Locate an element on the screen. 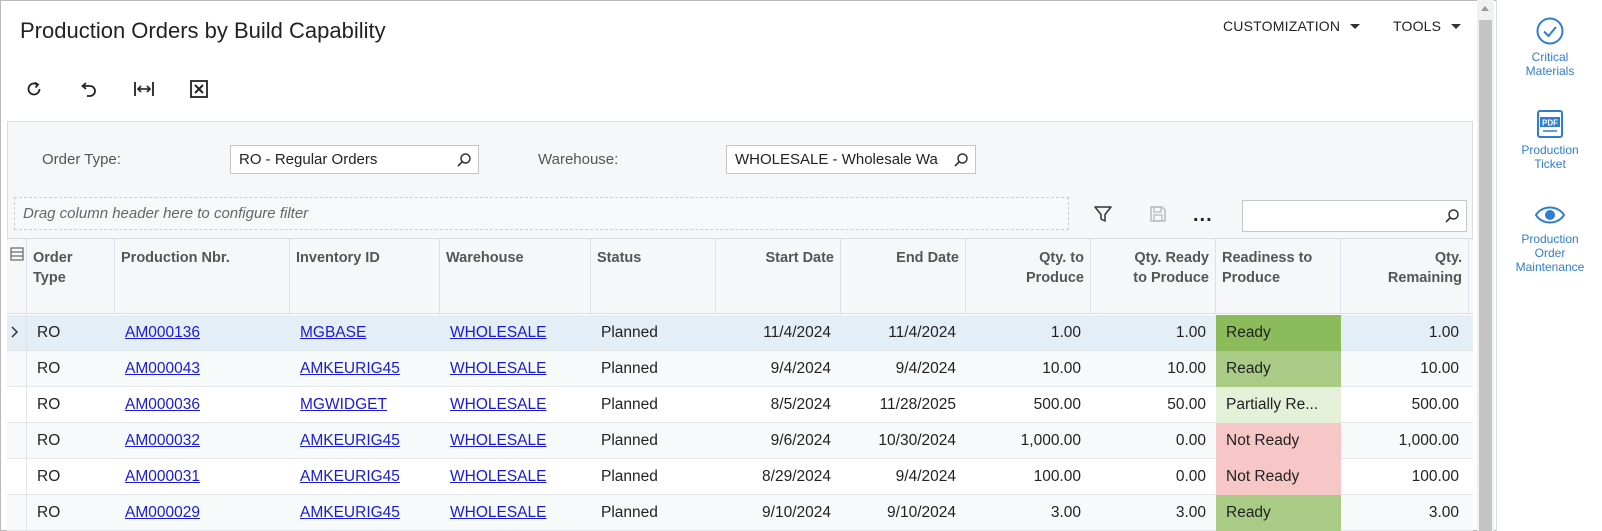 Image resolution: width=1602 pixels, height=531 pixels. column-header-qty-to-produce: Qty. to Produce is located at coordinates (1028, 276).